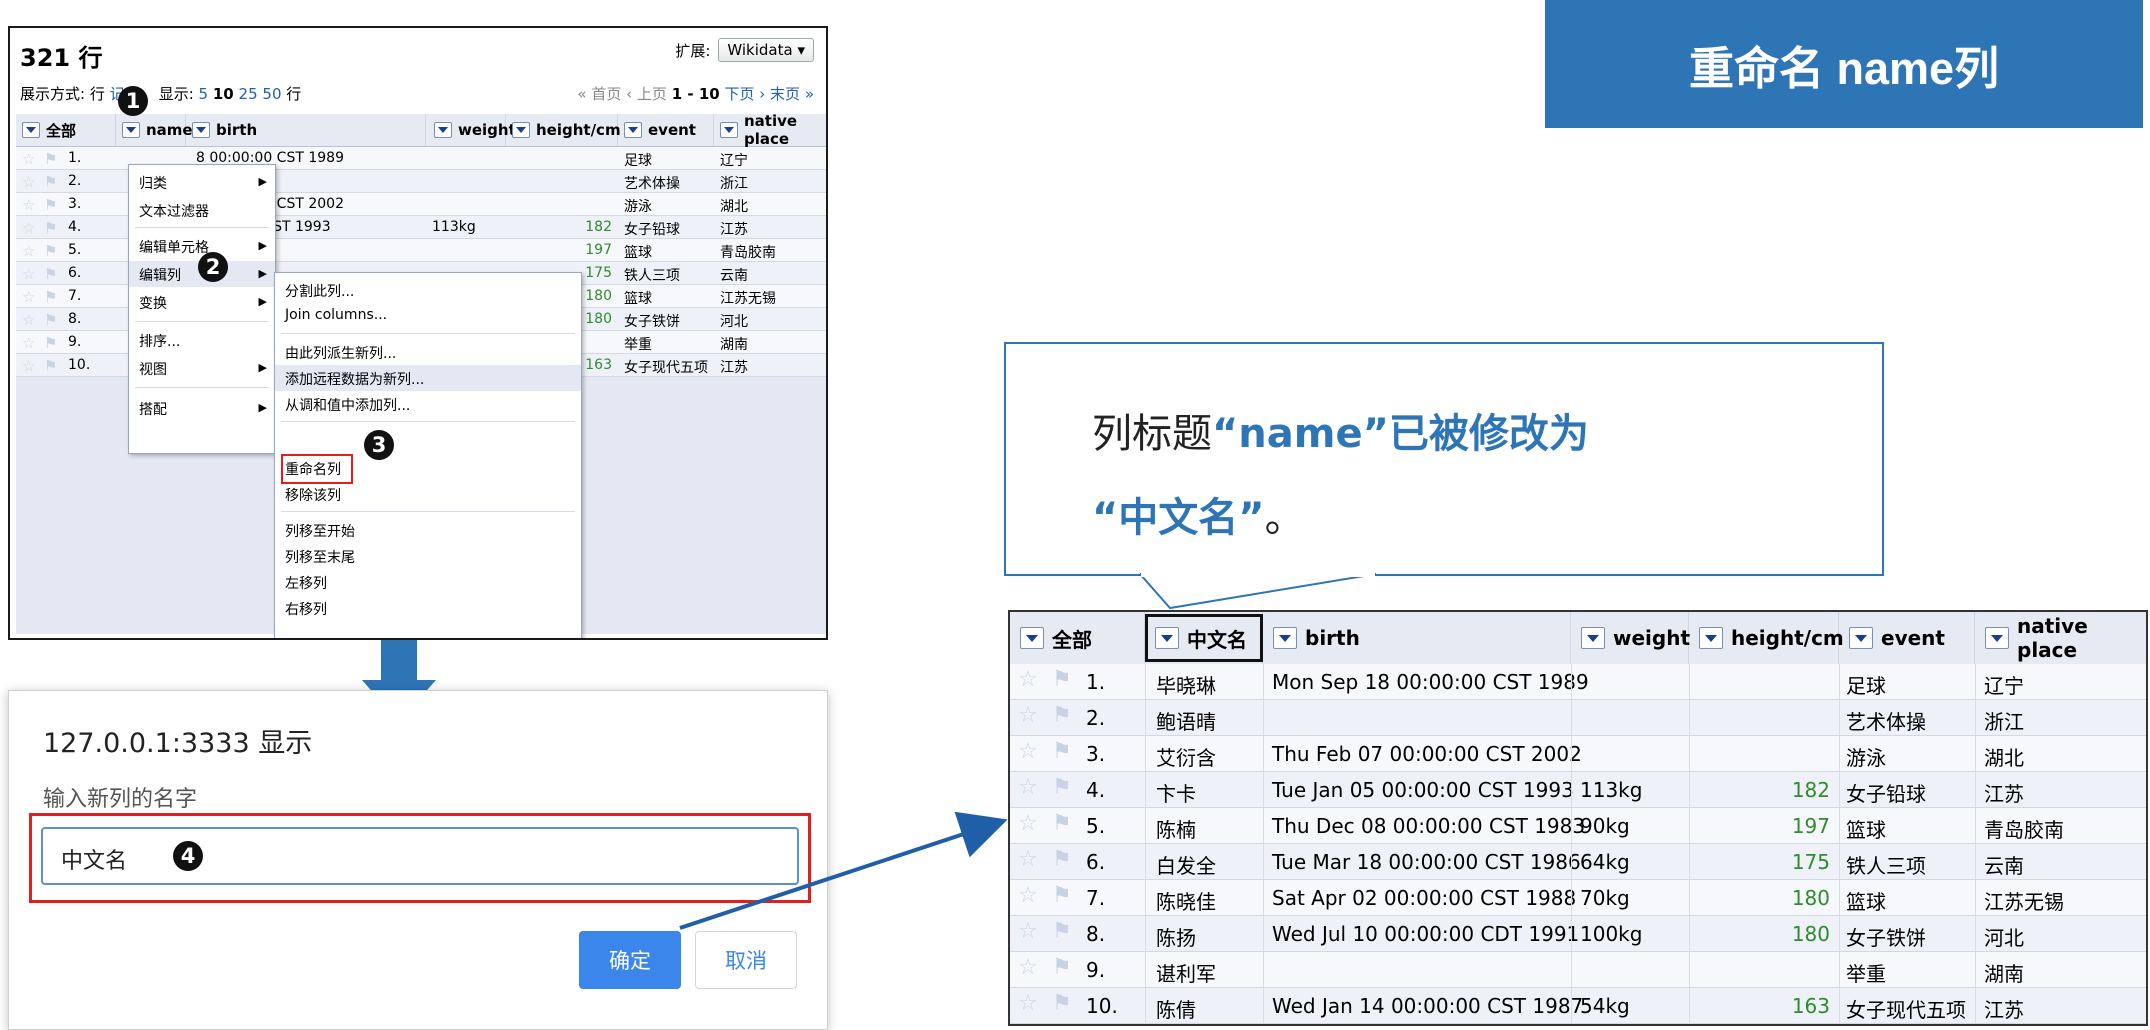 This screenshot has height=1030, width=2150. I want to click on row-number: 2., so click(1096, 718).